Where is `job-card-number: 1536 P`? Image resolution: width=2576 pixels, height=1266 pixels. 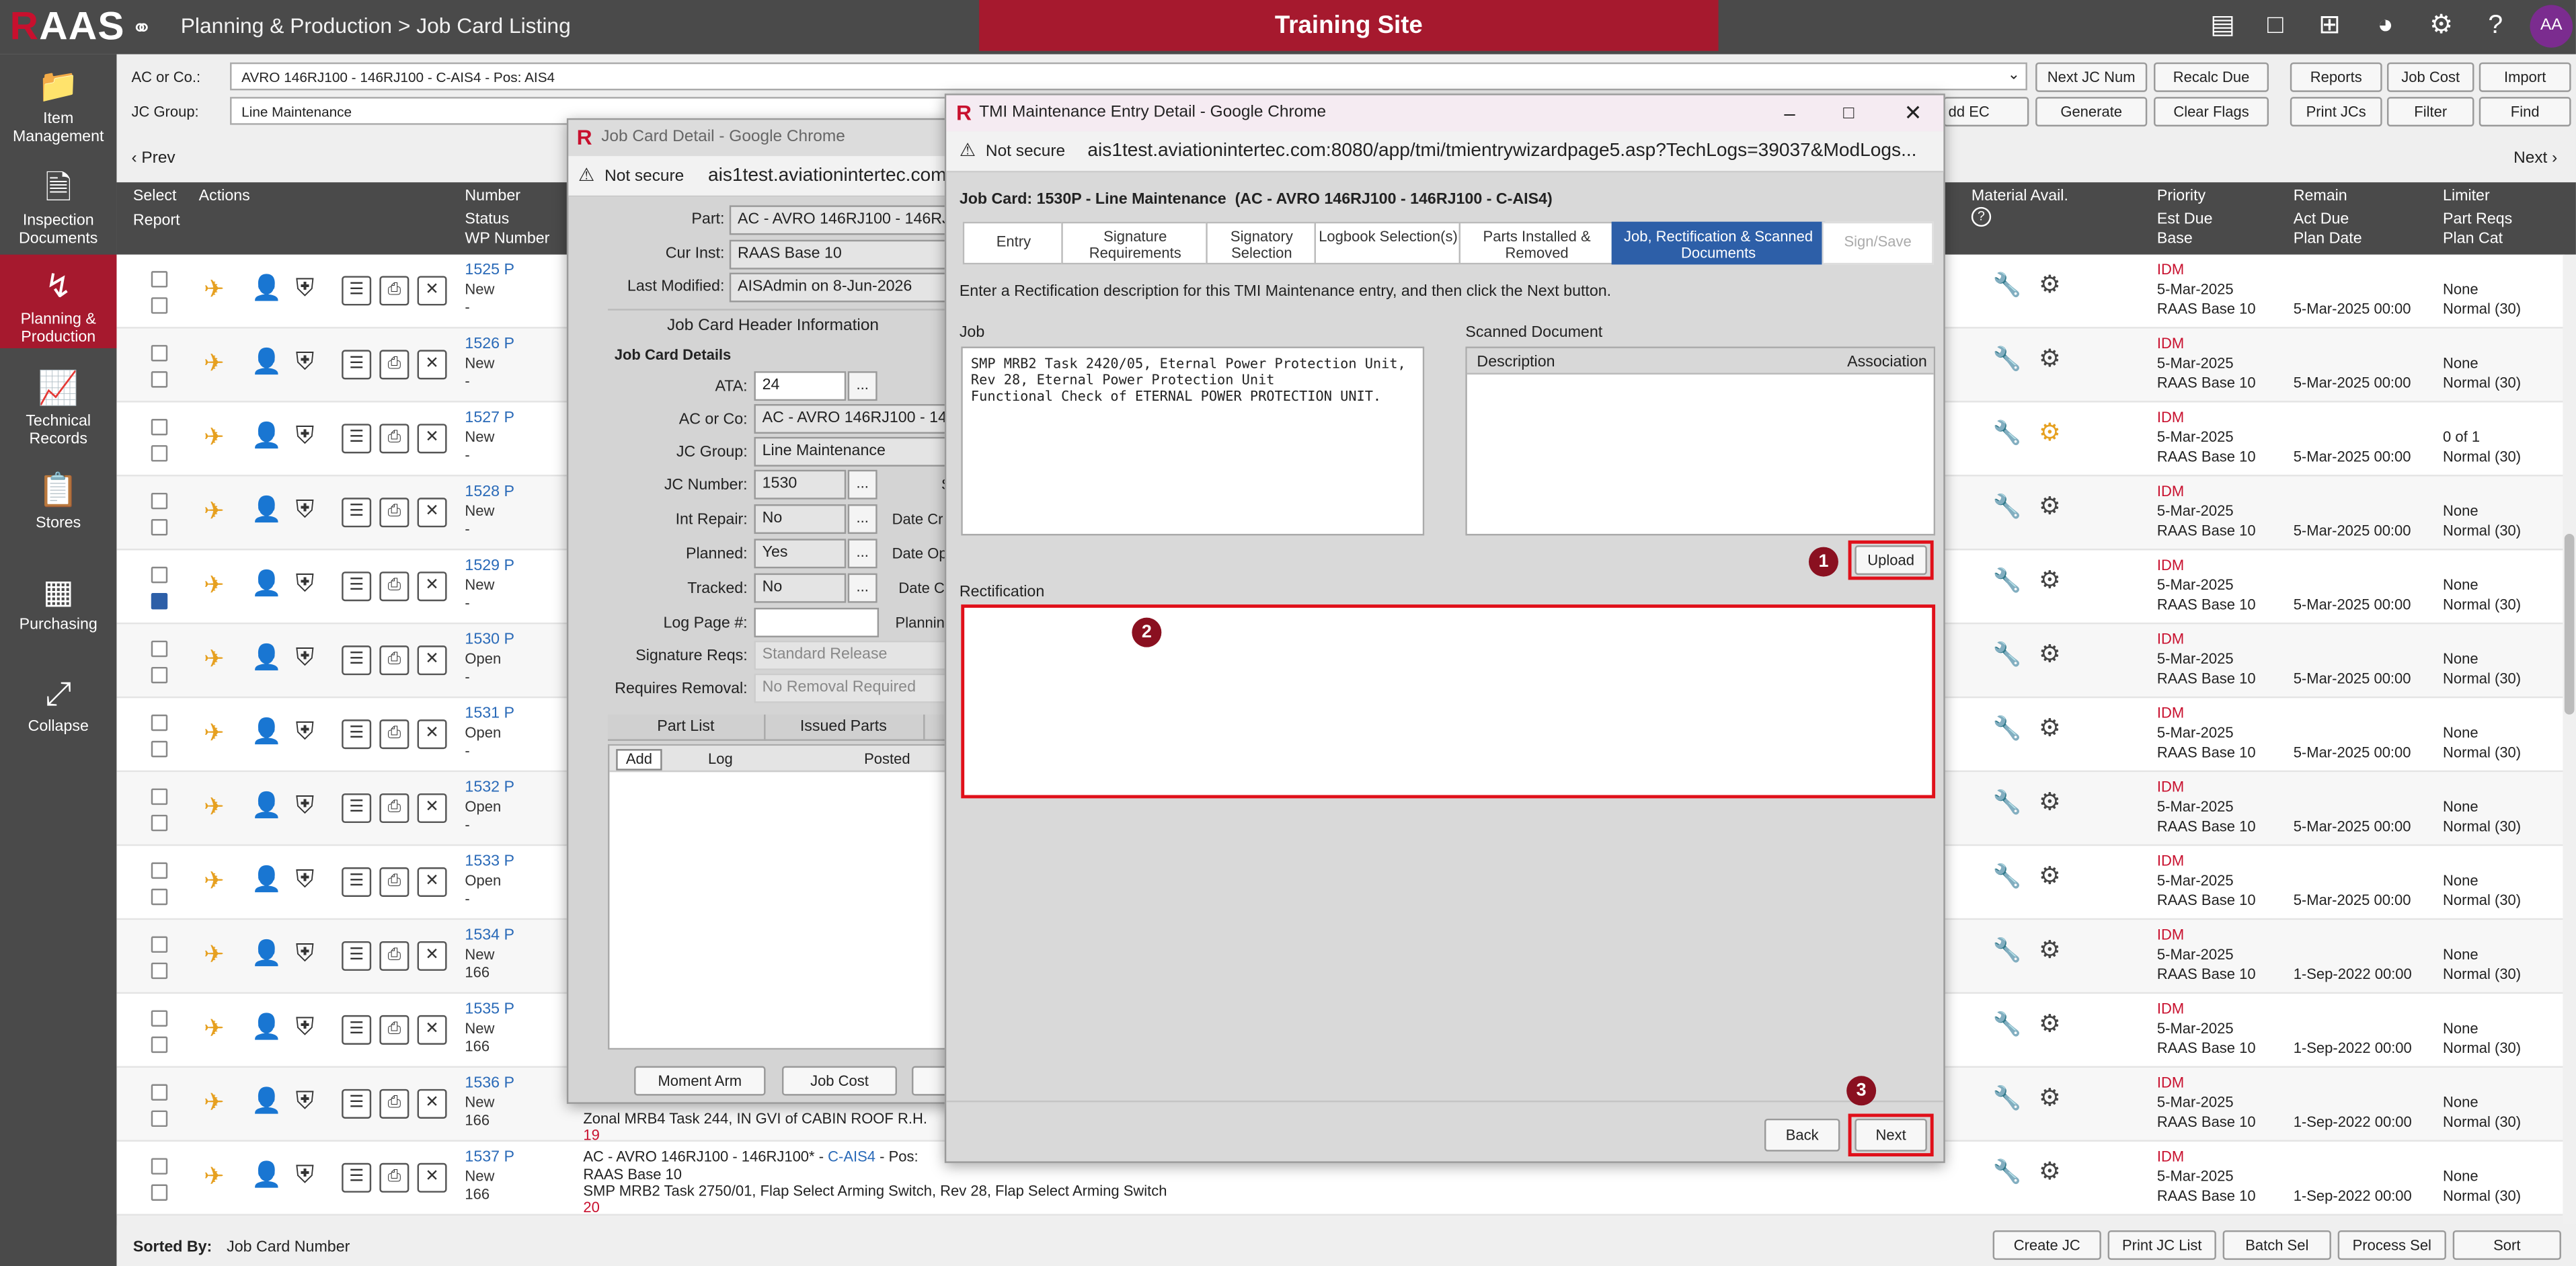 job-card-number: 1536 P is located at coordinates (490, 1083).